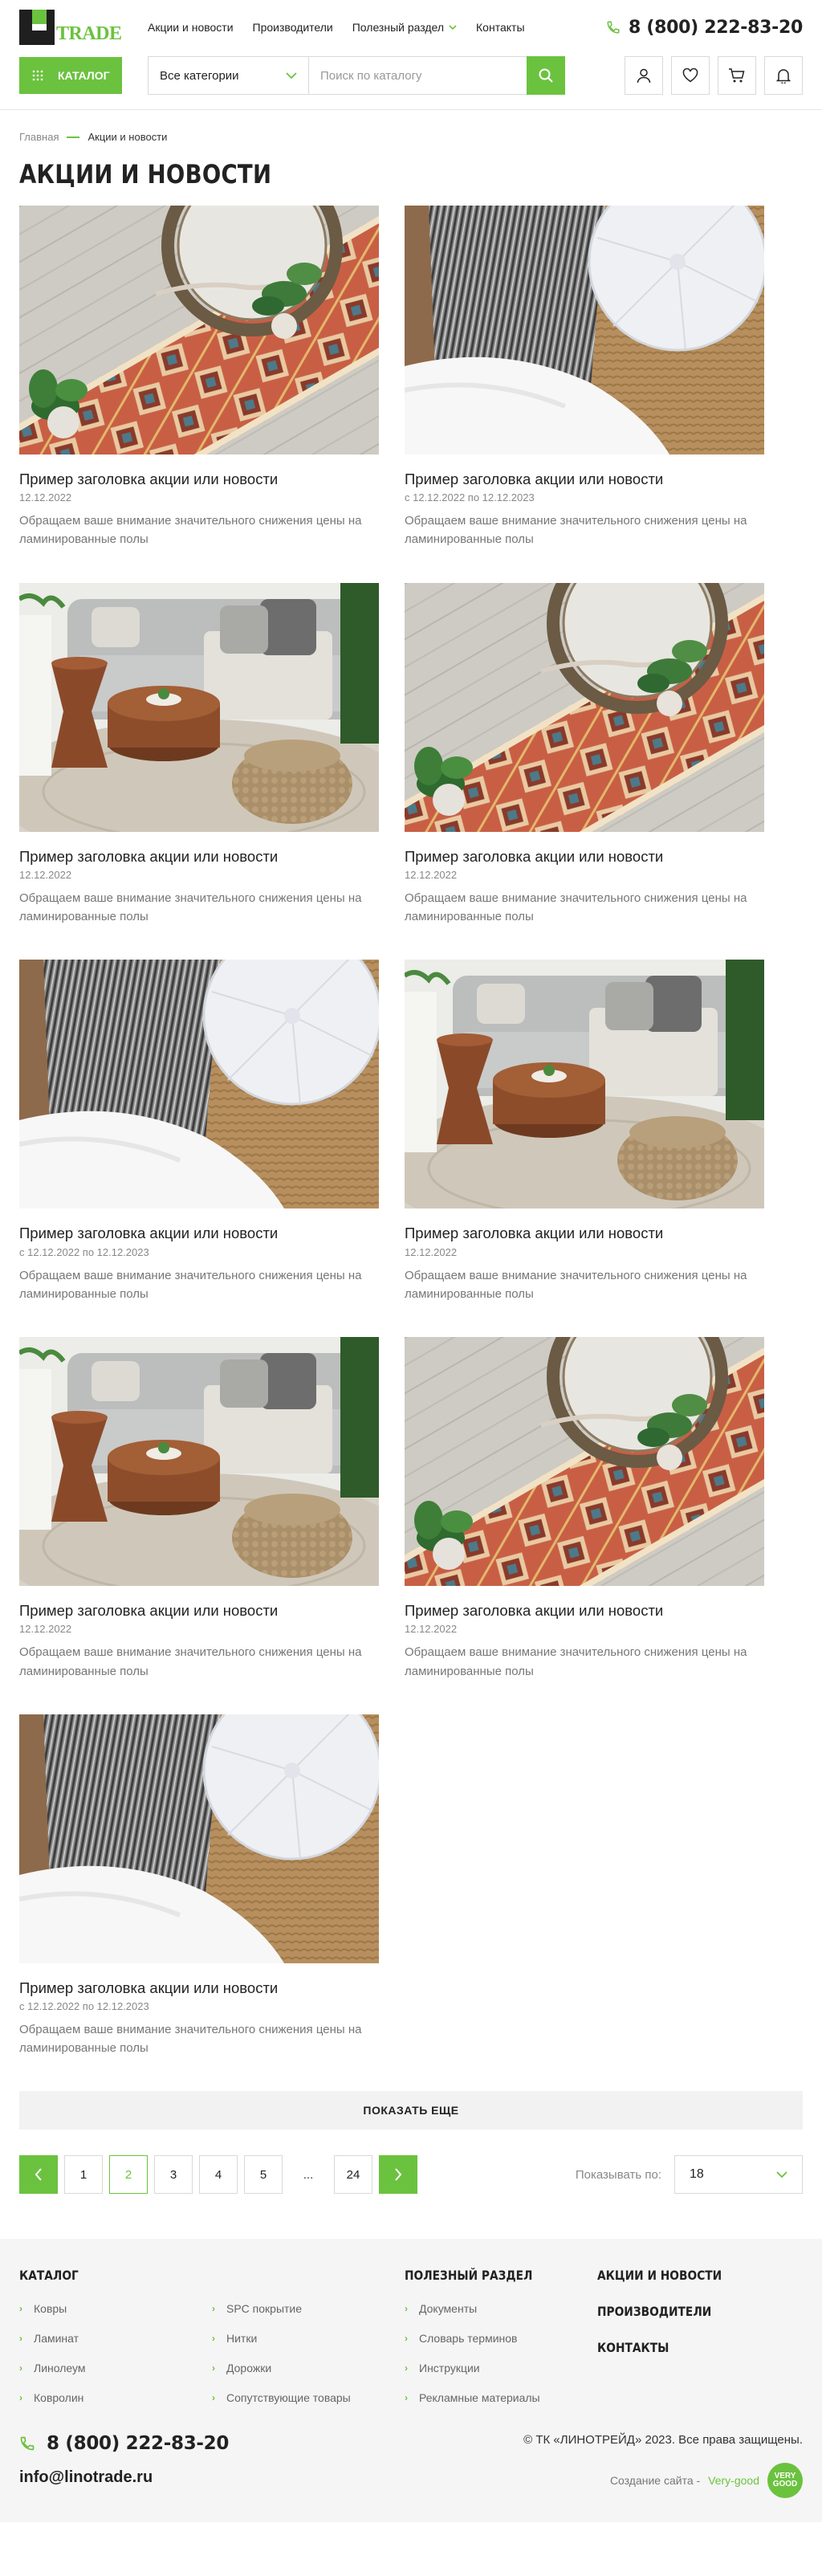 This screenshot has height=2576, width=822. I want to click on footer-link-label: Словарь терминов, so click(468, 2339).